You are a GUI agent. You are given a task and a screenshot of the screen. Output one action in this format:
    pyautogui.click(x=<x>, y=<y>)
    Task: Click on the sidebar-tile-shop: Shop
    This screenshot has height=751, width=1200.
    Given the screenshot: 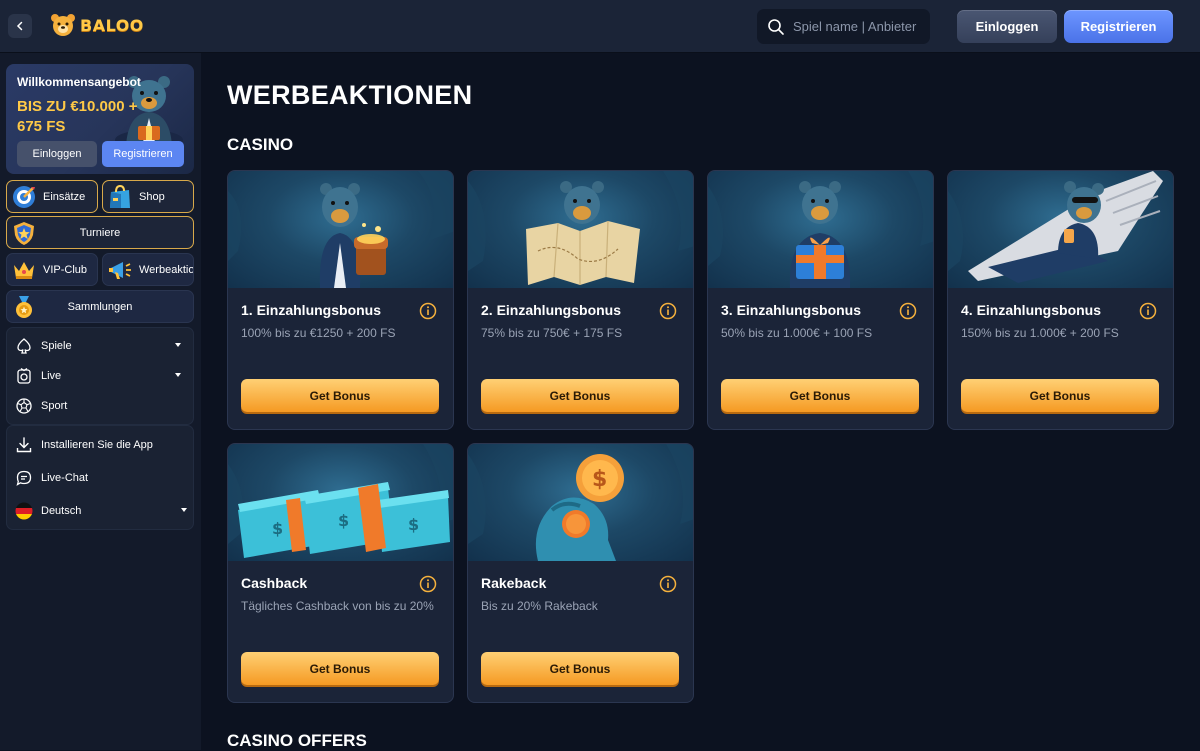 What is the action you would take?
    pyautogui.click(x=148, y=196)
    